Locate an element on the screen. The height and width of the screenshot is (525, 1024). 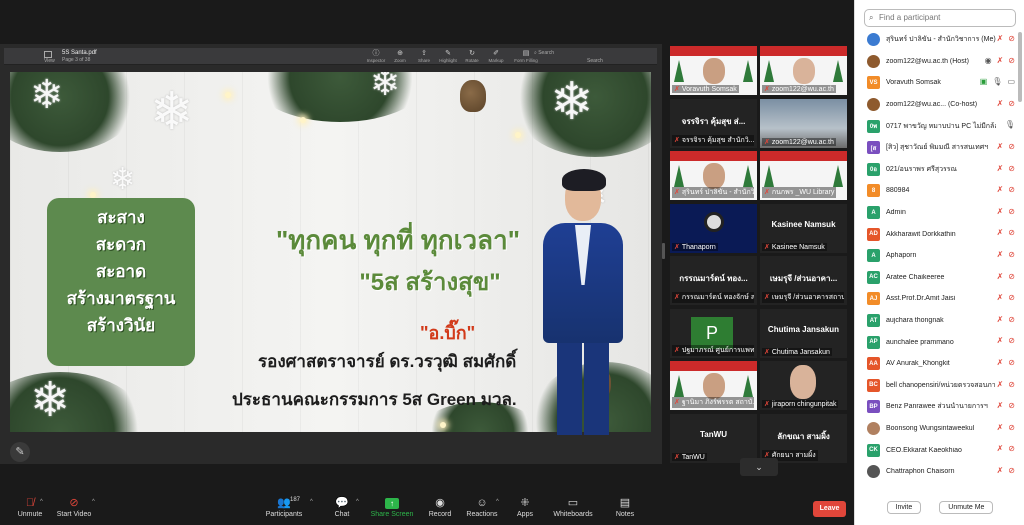
participant-row: CK CEO.Ekkarat Kaeokhiao ✗ ⊘ is located at coordinates (939, 450).